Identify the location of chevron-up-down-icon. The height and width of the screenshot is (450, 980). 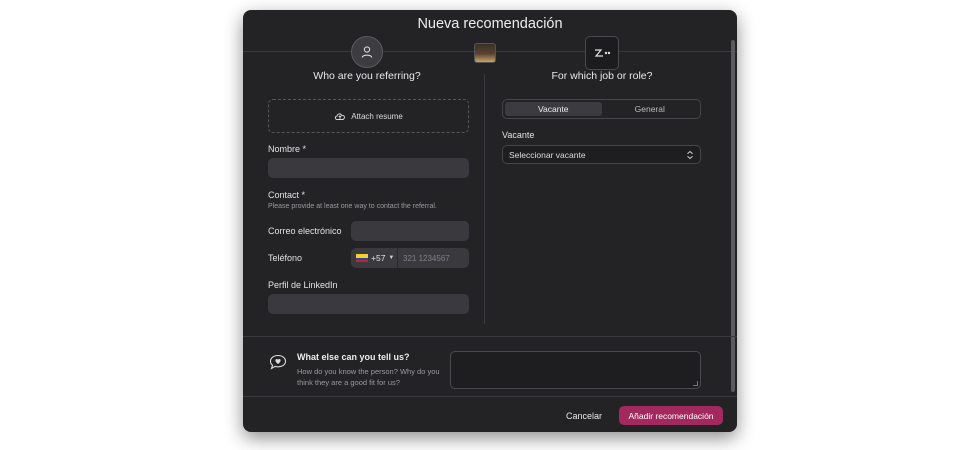
(690, 154).